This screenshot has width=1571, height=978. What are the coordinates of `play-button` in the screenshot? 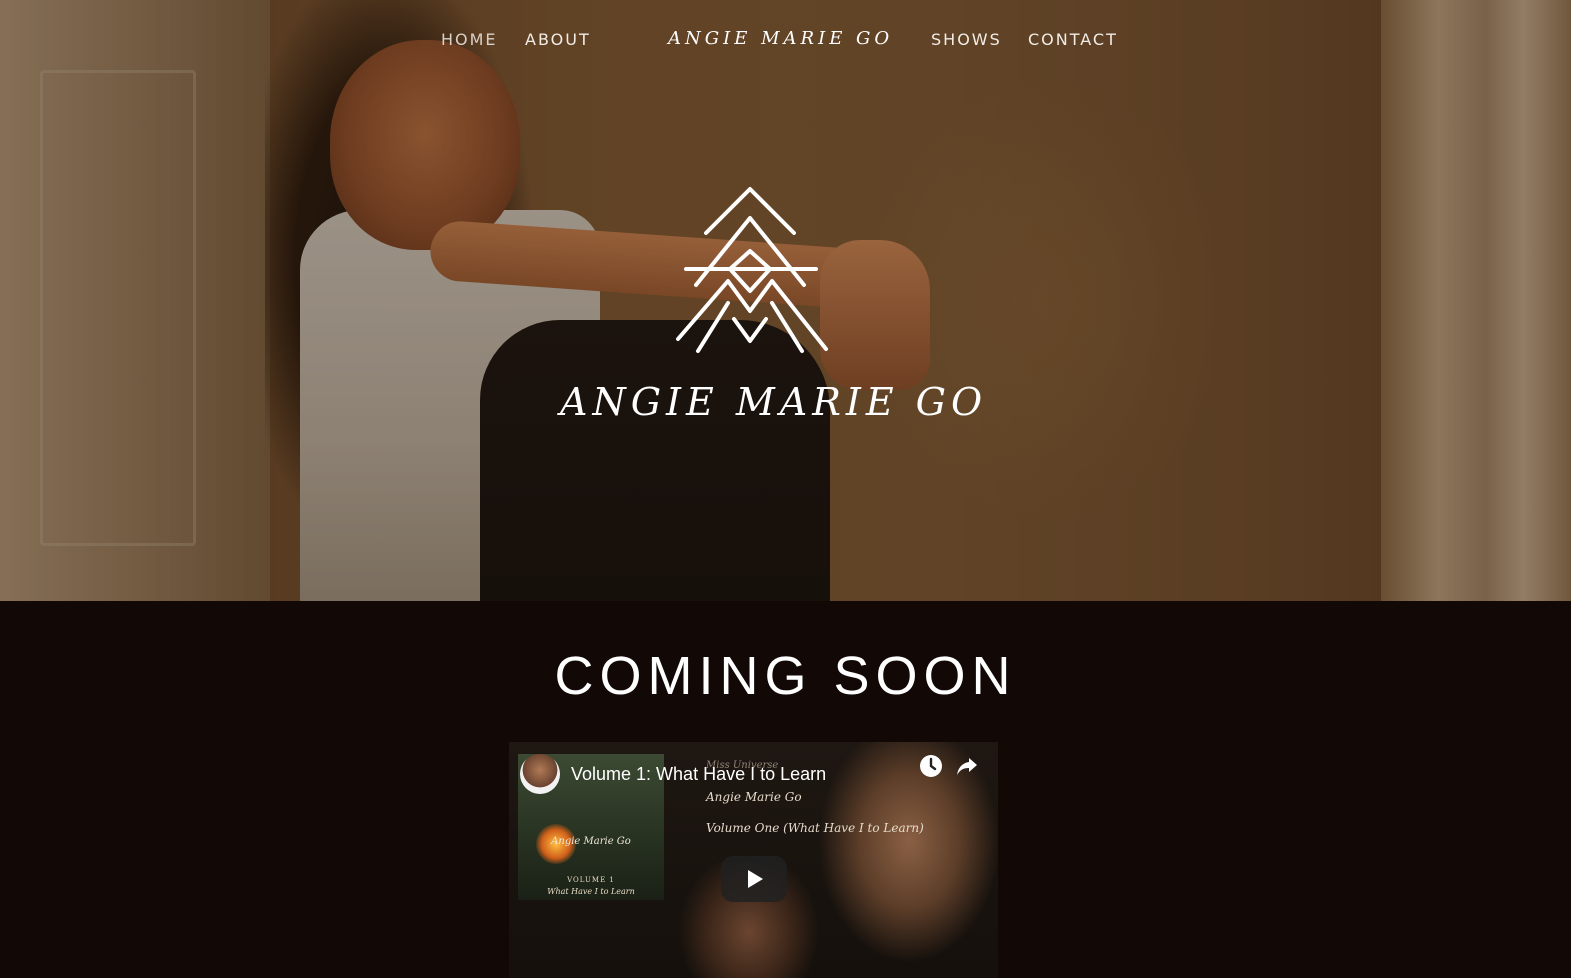 It's located at (754, 879).